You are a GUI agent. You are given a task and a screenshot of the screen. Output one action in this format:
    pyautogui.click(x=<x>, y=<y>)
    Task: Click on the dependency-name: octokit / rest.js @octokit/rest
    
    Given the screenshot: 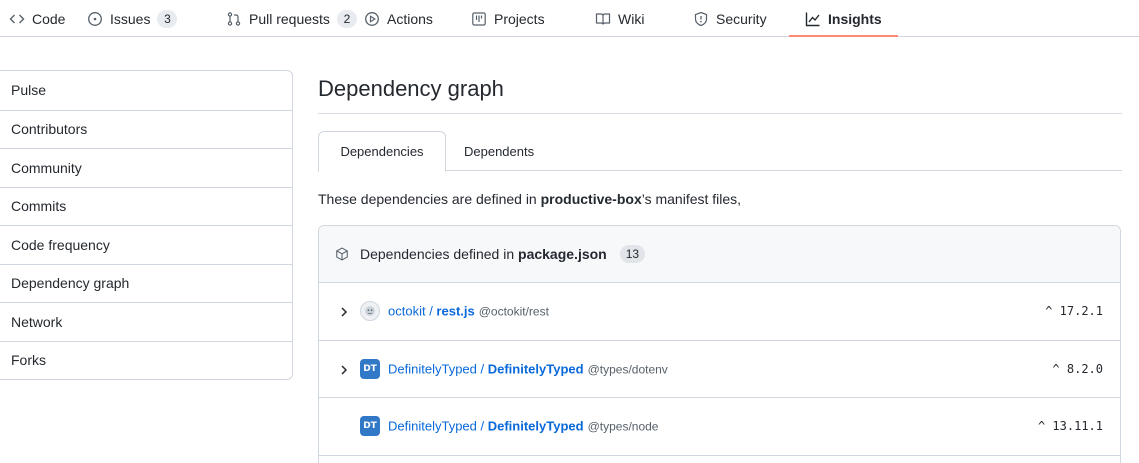 What is the action you would take?
    pyautogui.click(x=468, y=311)
    